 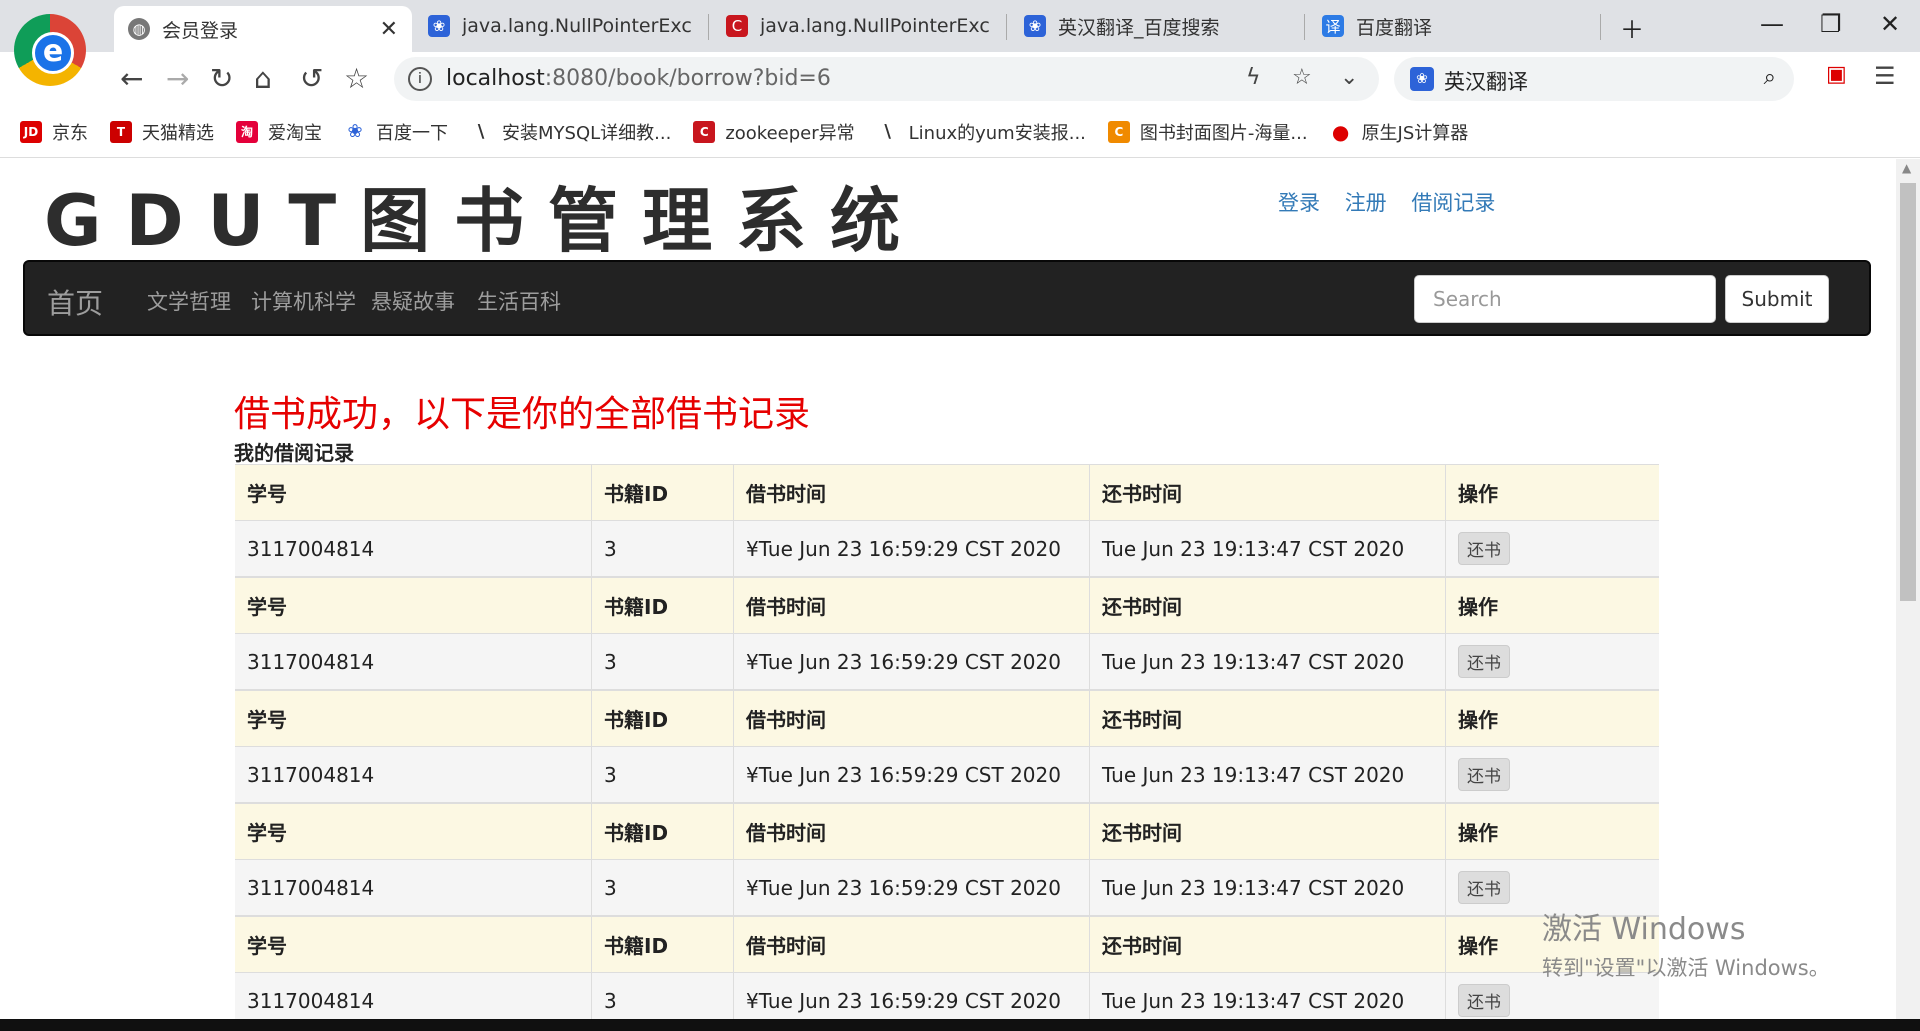 I want to click on engine-search-text: 英汉翻译, so click(x=1486, y=81).